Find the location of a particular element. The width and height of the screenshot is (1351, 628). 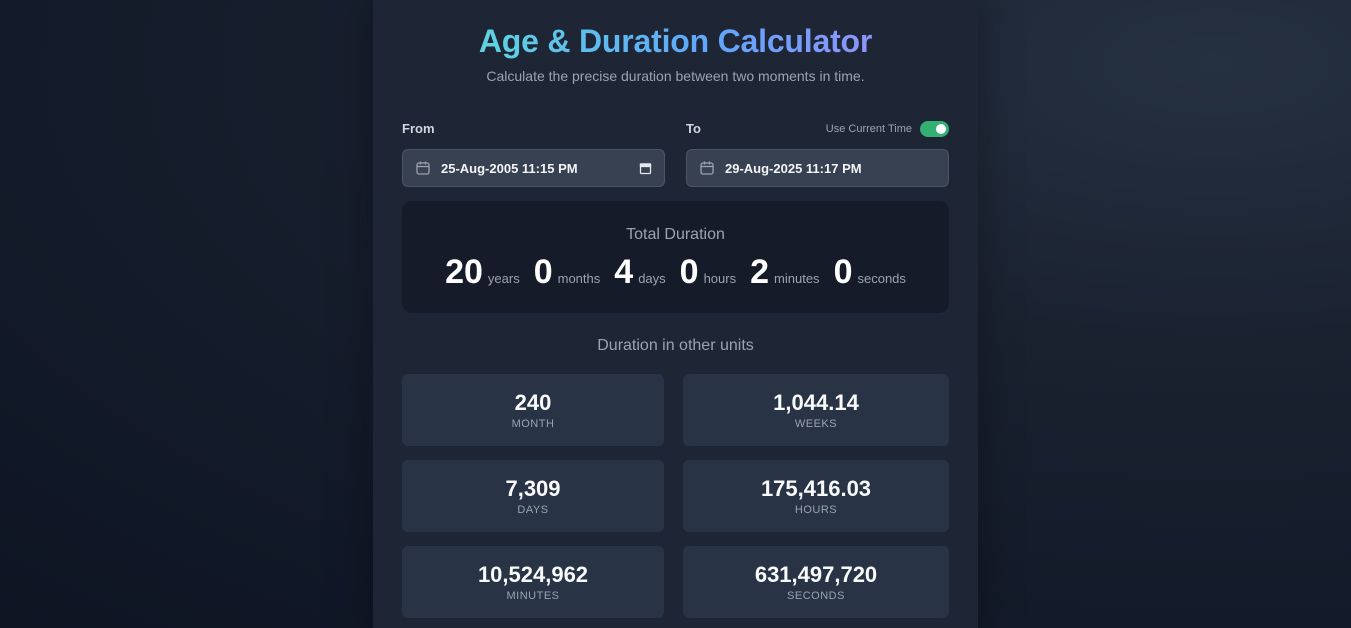

duration-segment-years: 20 years is located at coordinates (482, 272).